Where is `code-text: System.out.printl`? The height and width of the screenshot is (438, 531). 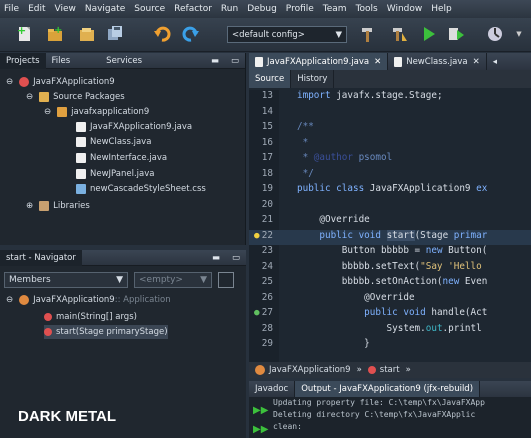 code-text: System.out.printl is located at coordinates (389, 328).